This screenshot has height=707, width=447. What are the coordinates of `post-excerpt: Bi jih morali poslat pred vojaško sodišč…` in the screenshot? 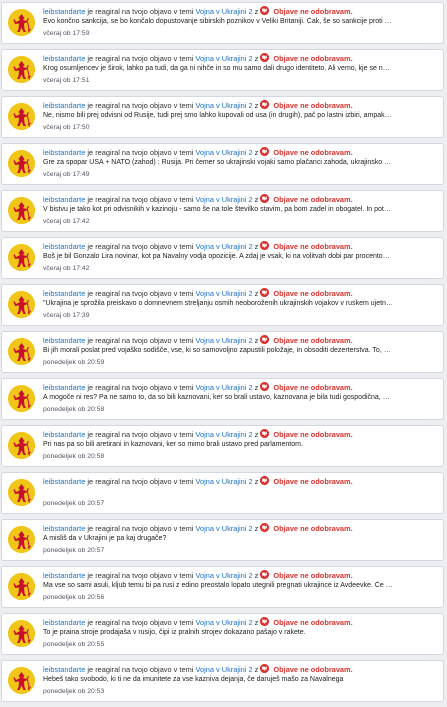 It's located at (218, 350).